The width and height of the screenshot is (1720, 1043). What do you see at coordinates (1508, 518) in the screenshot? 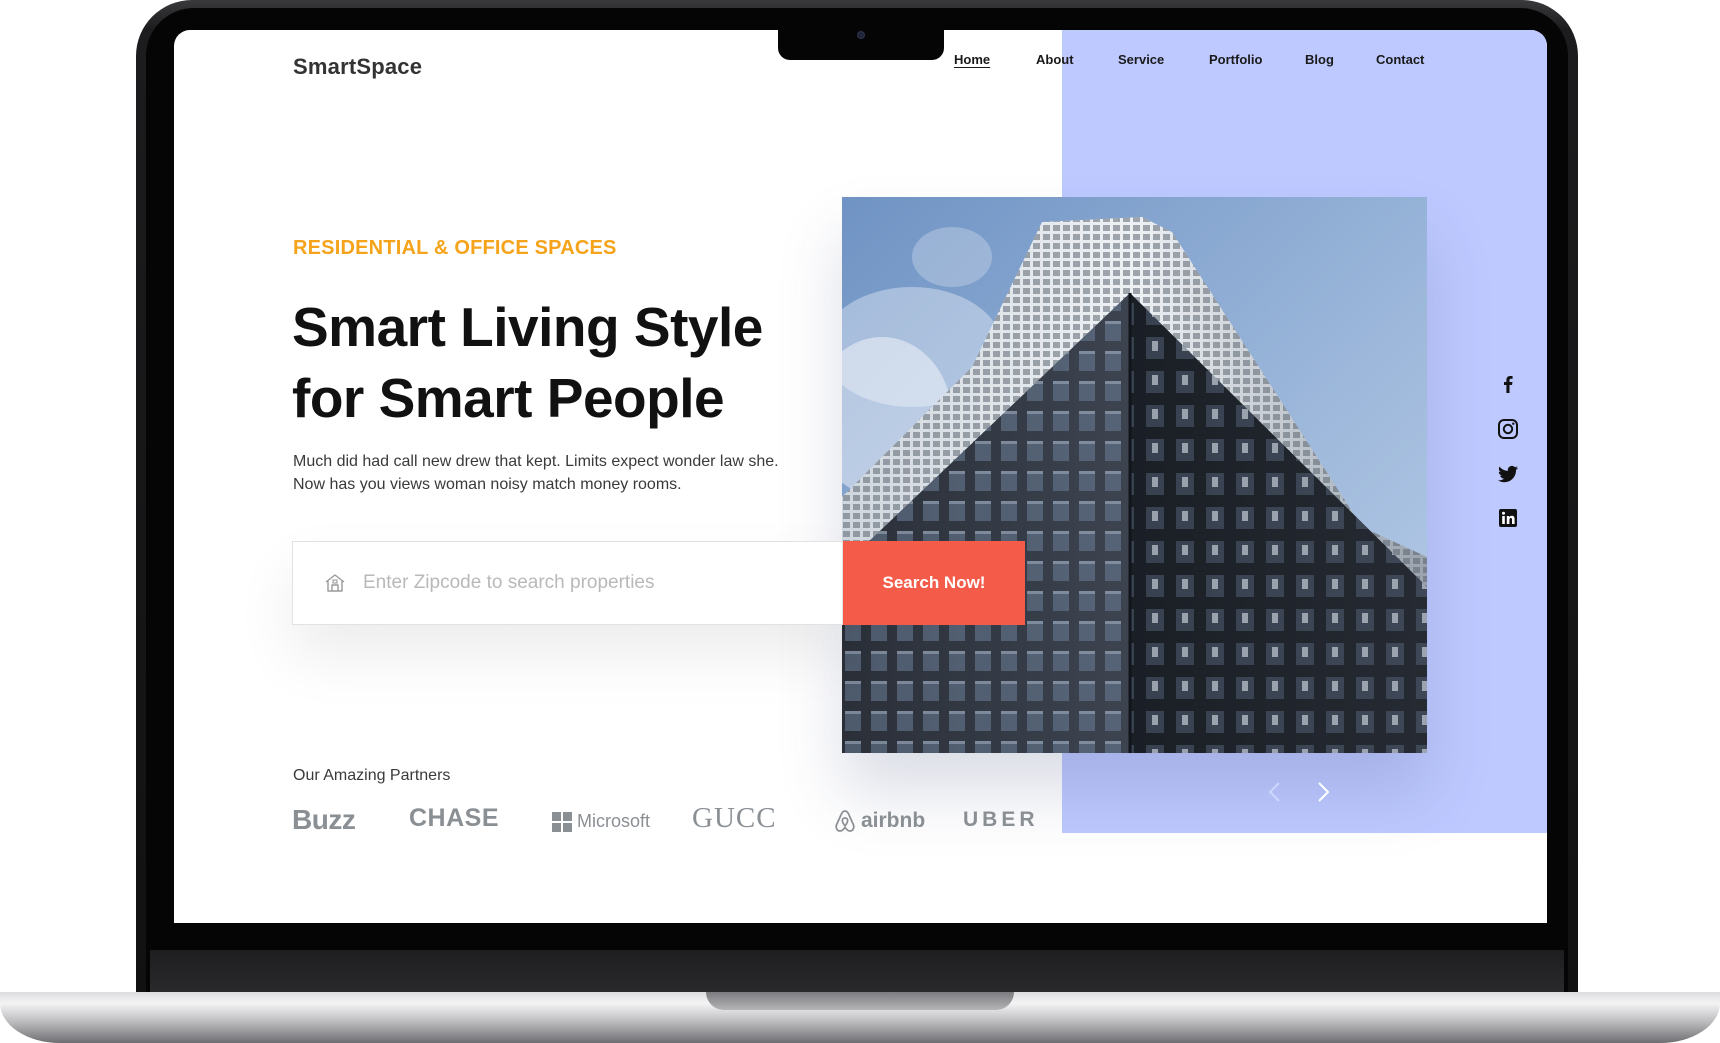
I see `linkedin-icon` at bounding box center [1508, 518].